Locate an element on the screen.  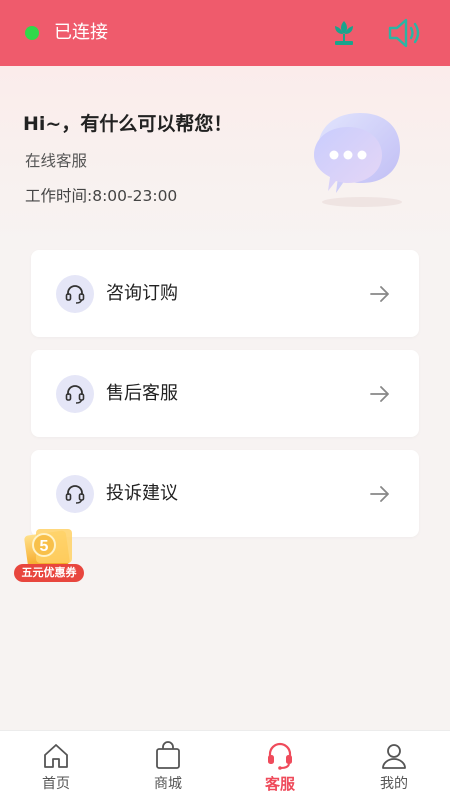
service-card-consult: 咨询订购 is located at coordinates (225, 293).